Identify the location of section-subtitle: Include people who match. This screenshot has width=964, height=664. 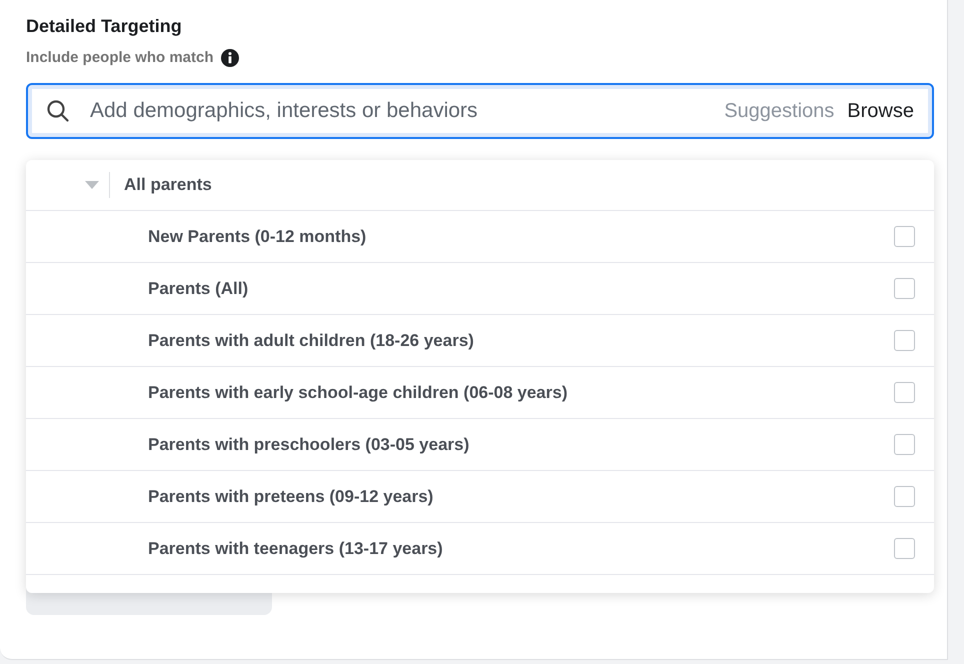
(120, 58).